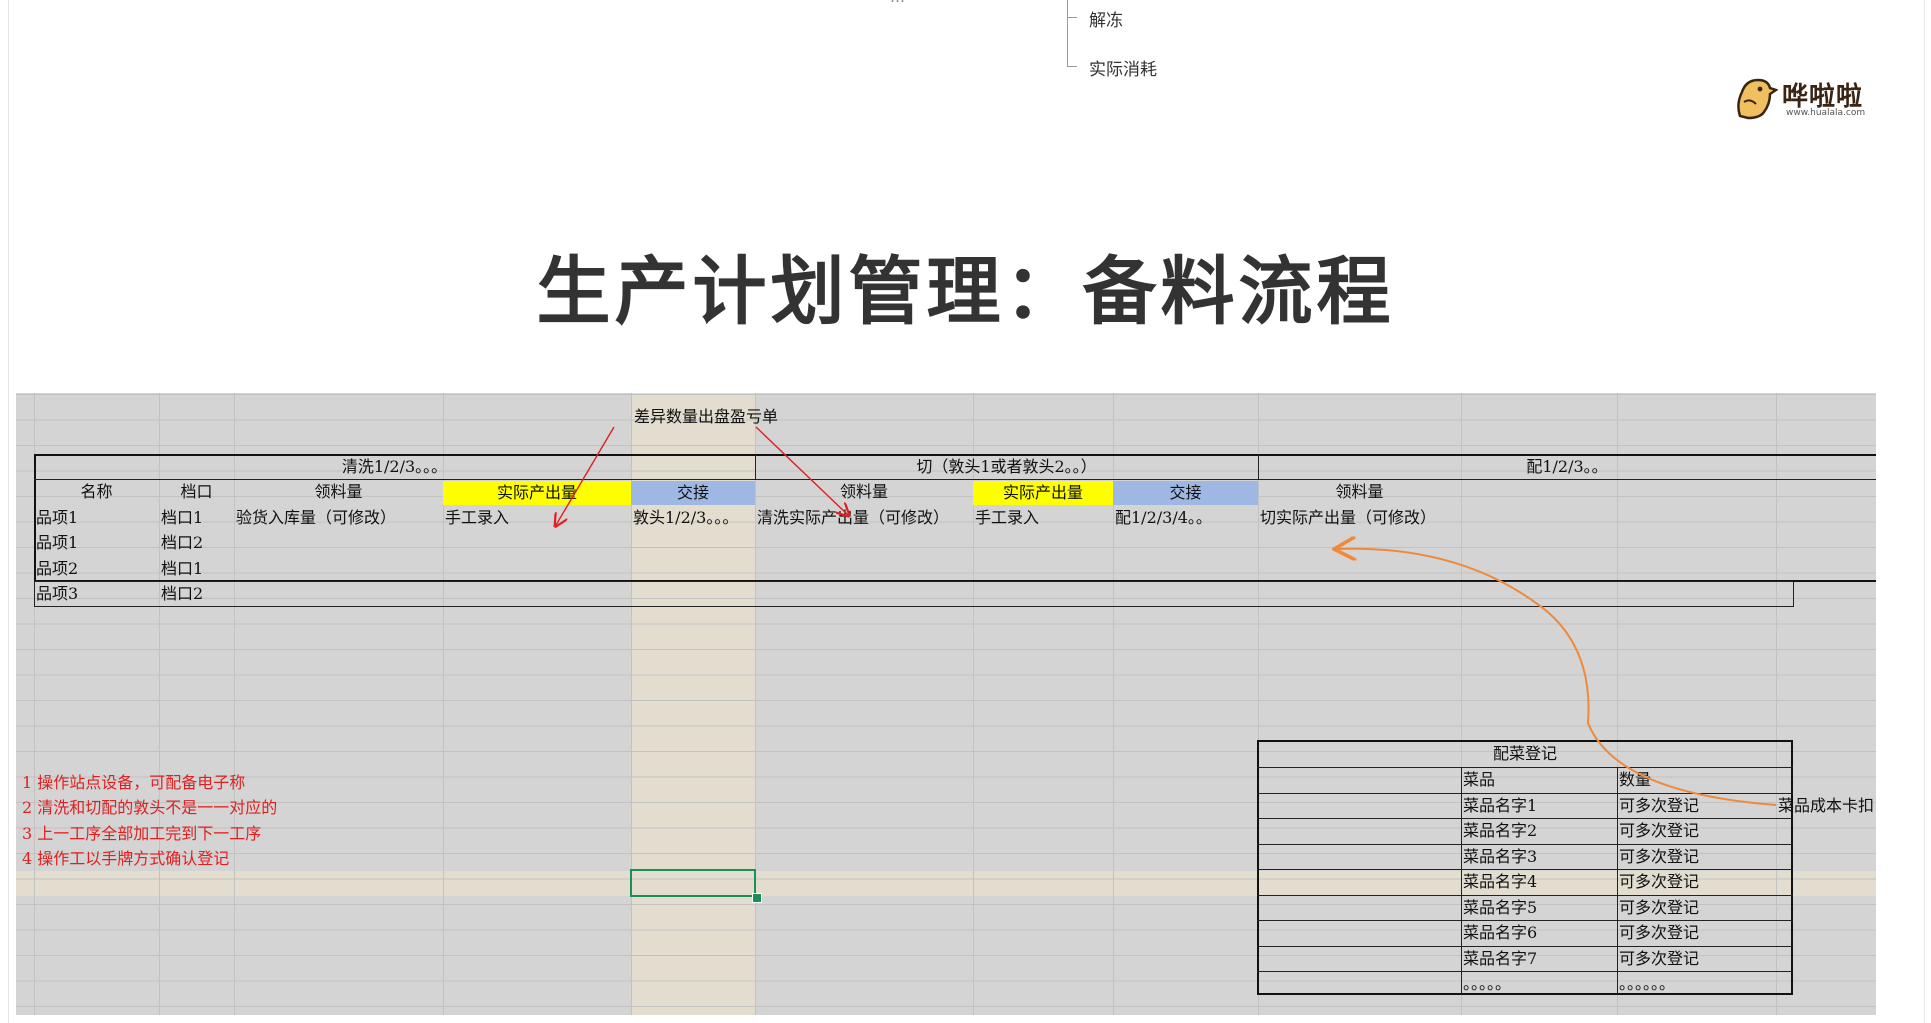 Image resolution: width=1931 pixels, height=1023 pixels. I want to click on mindmap-node-thaw: 解冻, so click(1106, 21).